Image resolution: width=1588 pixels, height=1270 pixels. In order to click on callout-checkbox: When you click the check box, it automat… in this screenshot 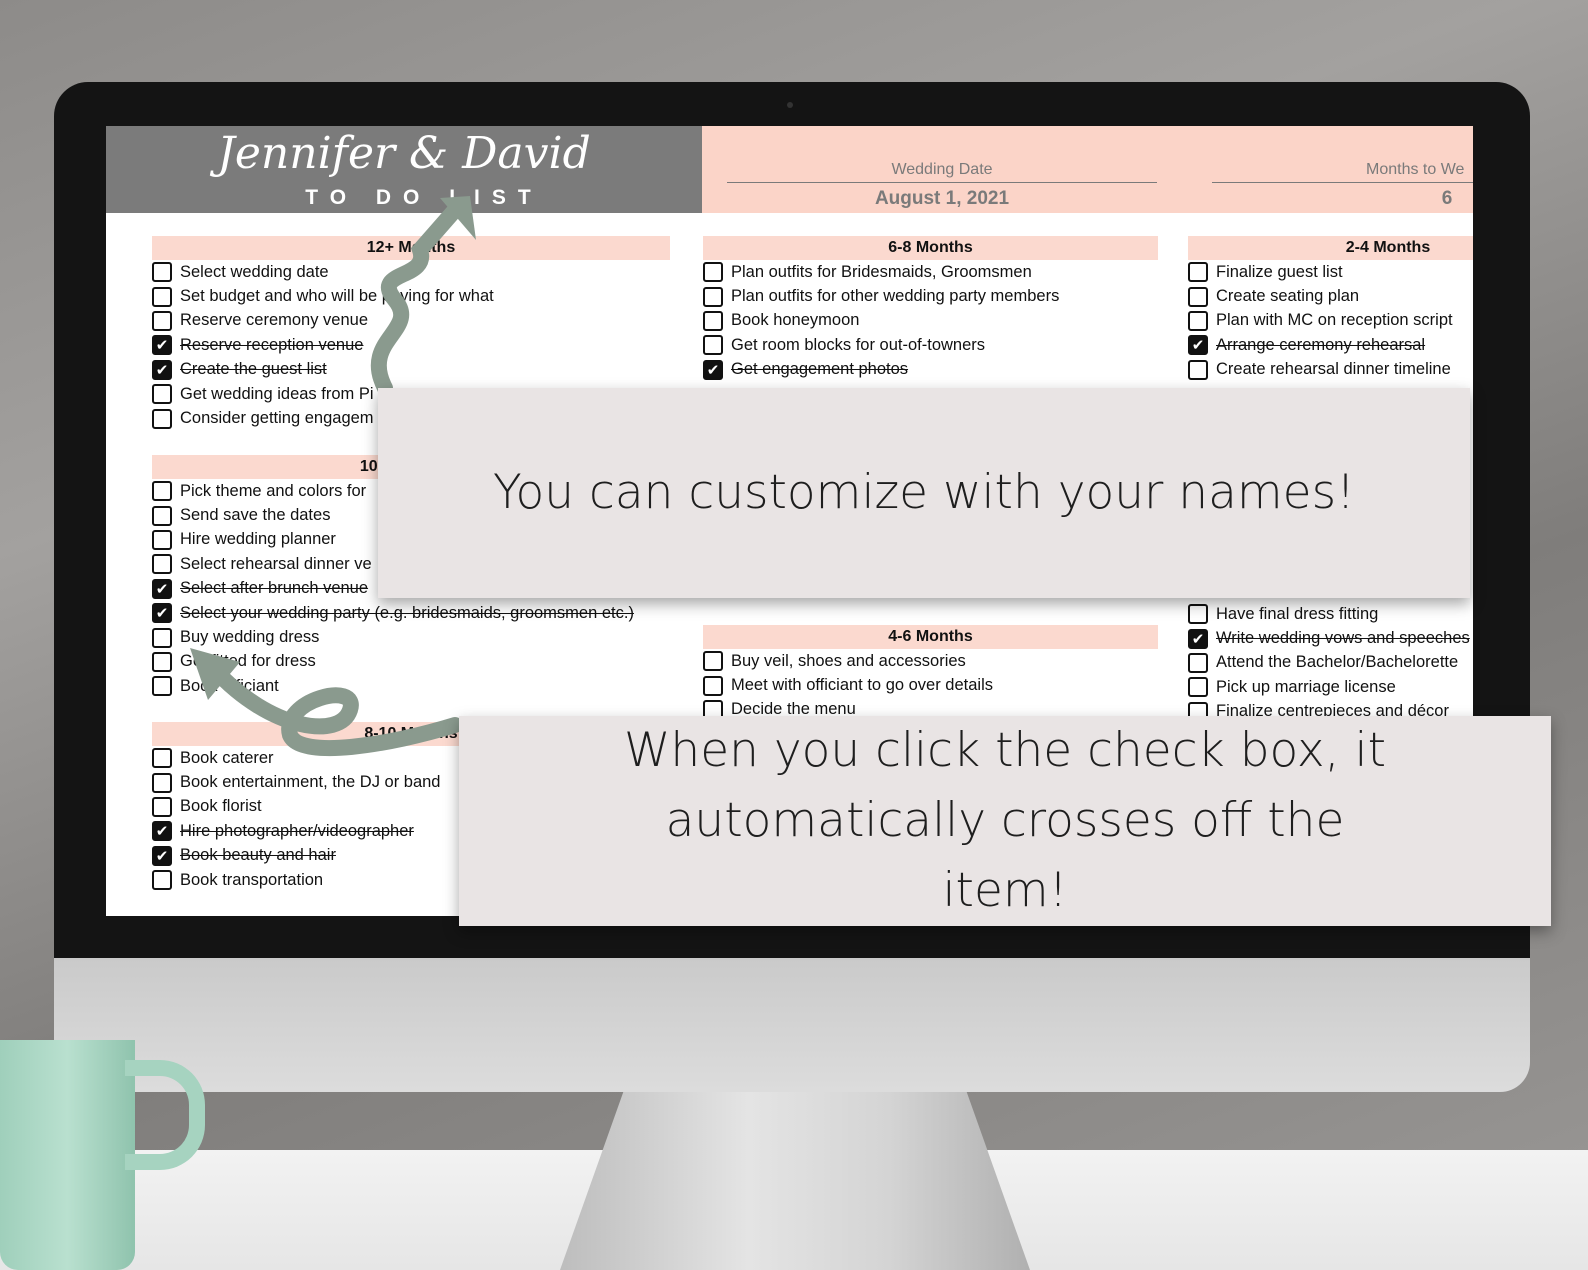, I will do `click(1005, 821)`.